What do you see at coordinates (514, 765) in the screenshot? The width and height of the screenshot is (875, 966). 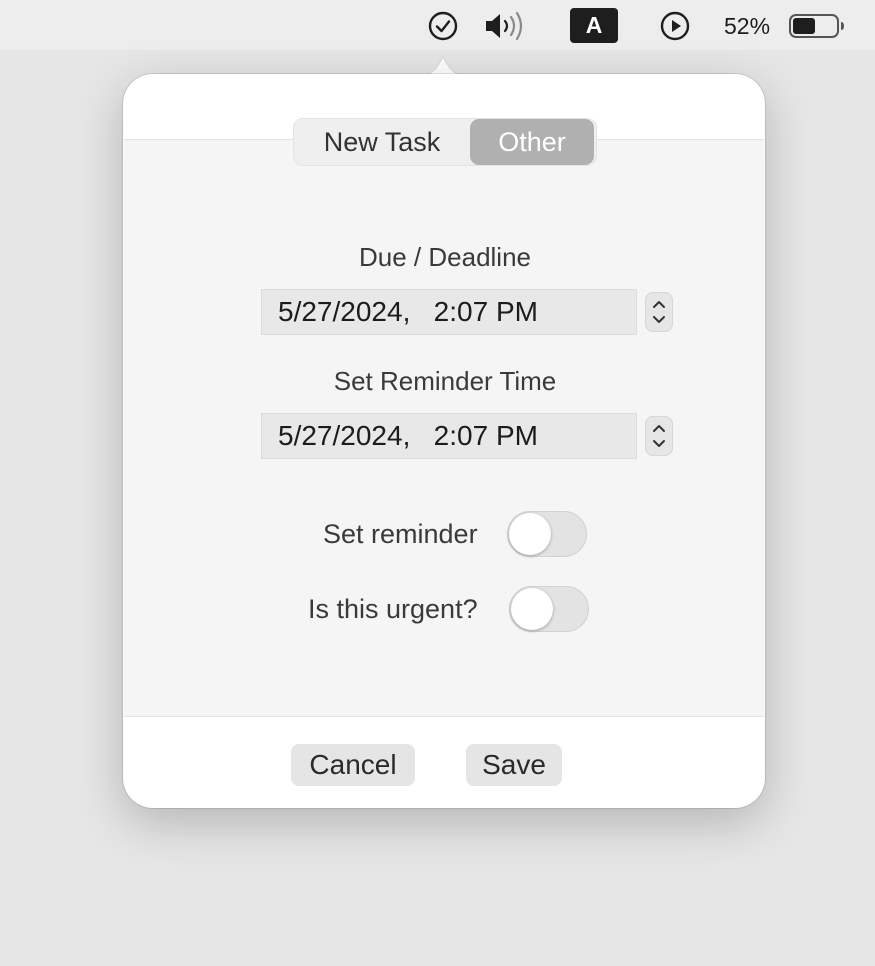 I see `save-button: Save` at bounding box center [514, 765].